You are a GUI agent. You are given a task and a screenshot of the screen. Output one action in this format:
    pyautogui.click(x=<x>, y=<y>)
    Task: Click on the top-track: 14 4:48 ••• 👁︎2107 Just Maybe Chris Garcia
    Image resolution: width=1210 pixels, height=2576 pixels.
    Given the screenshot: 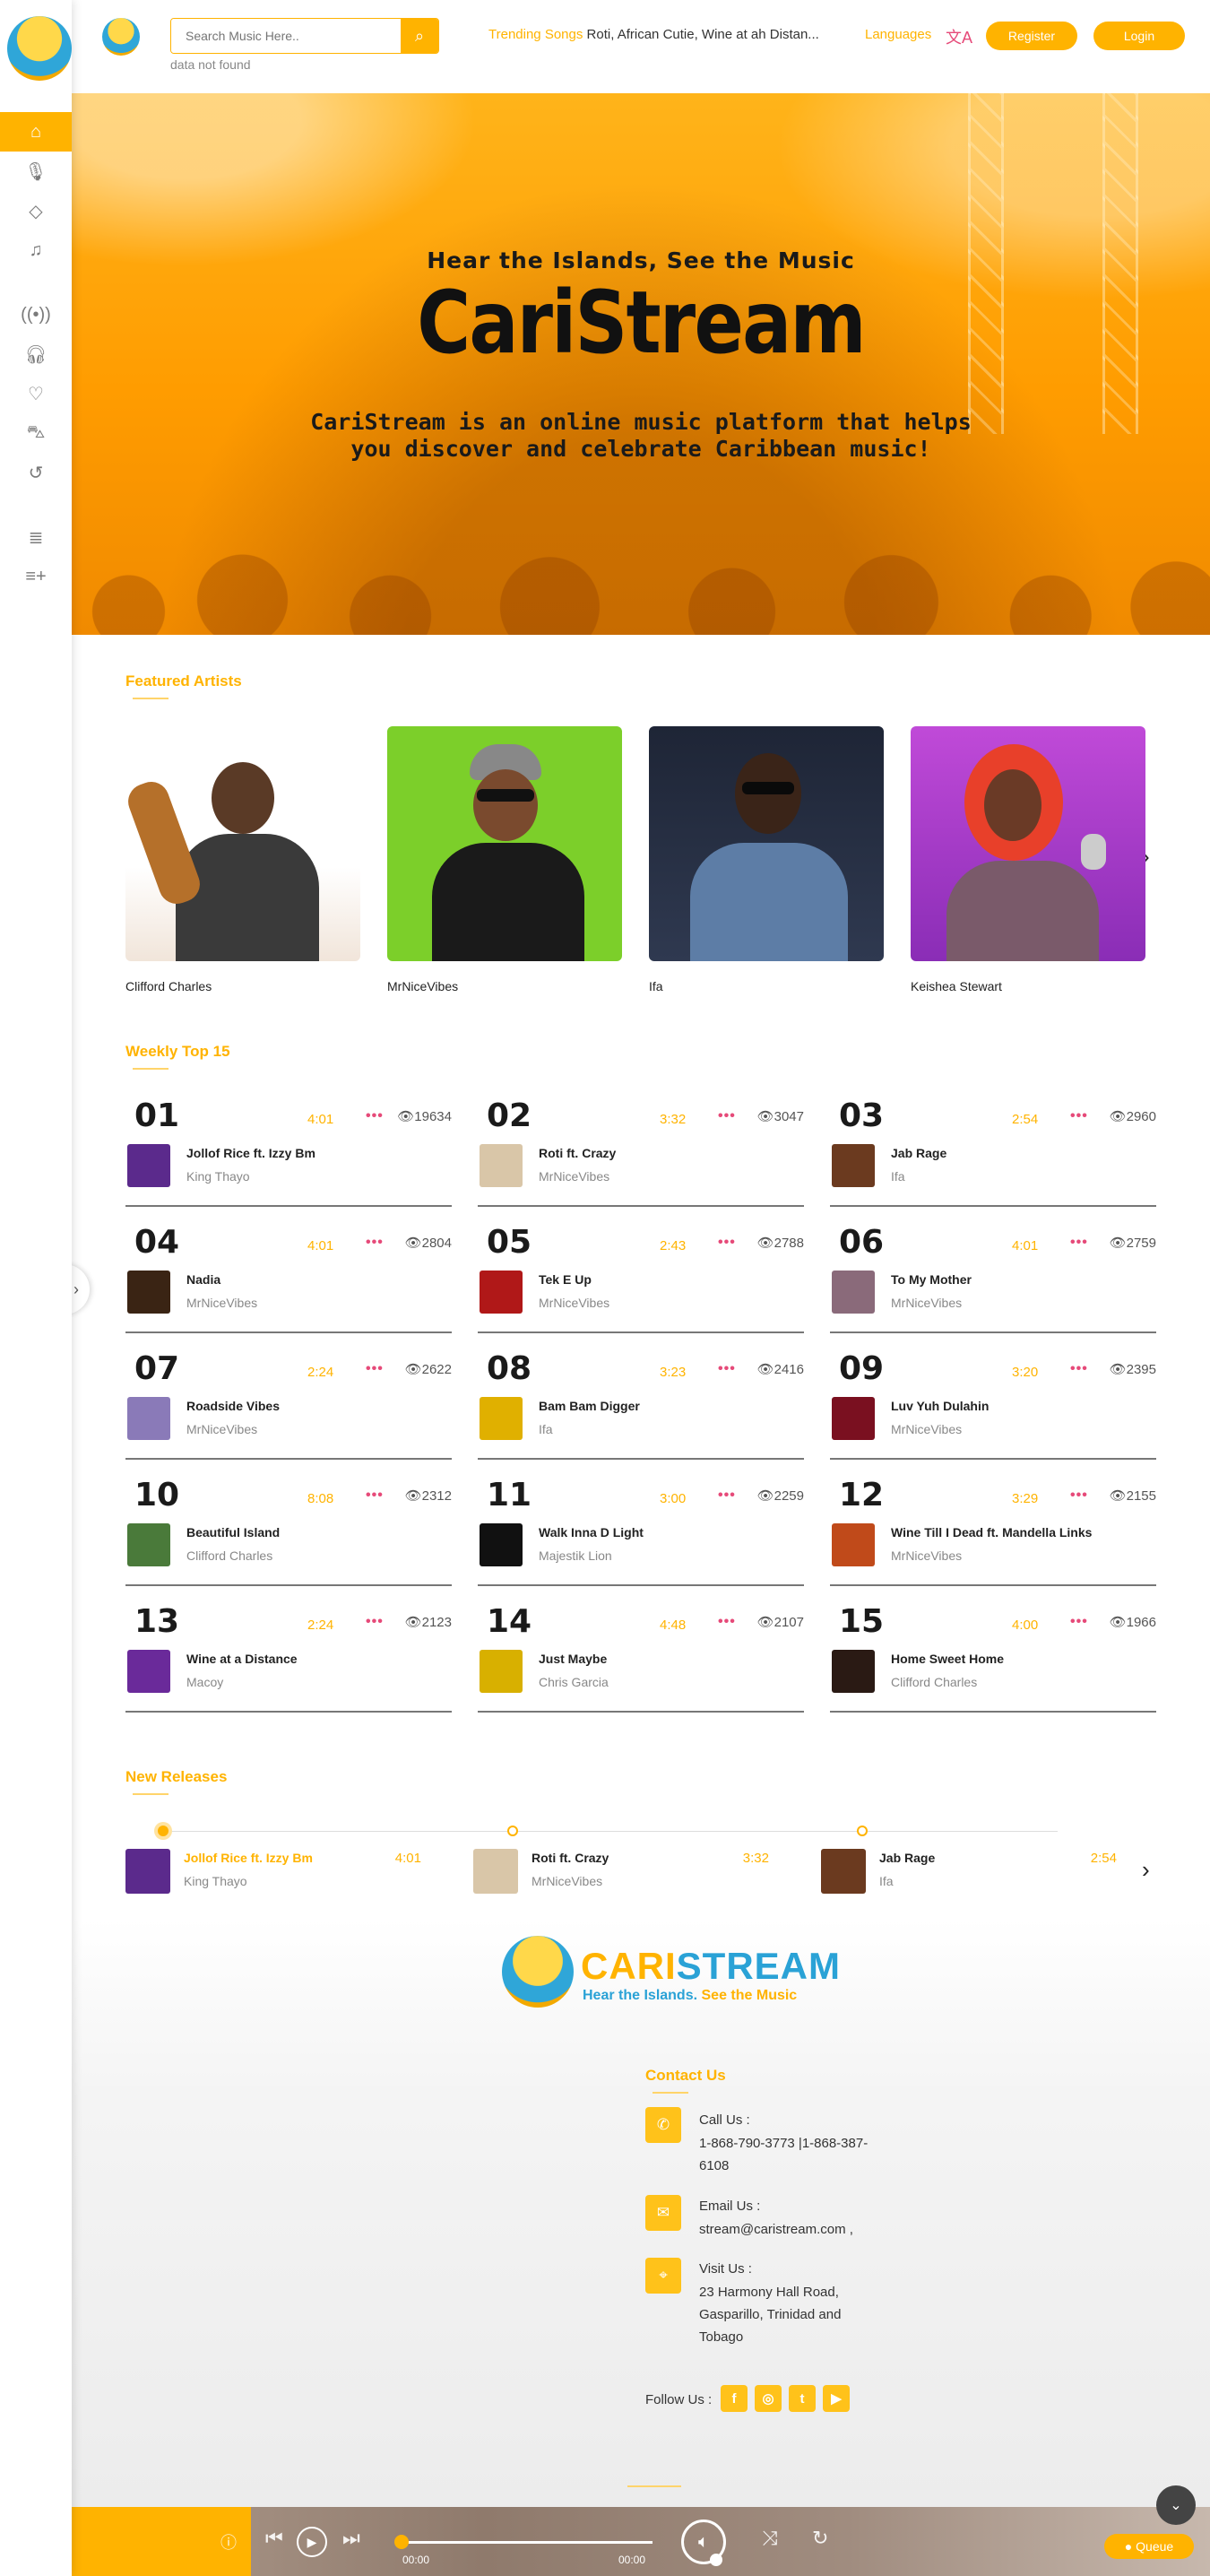 What is the action you would take?
    pyautogui.click(x=641, y=1656)
    